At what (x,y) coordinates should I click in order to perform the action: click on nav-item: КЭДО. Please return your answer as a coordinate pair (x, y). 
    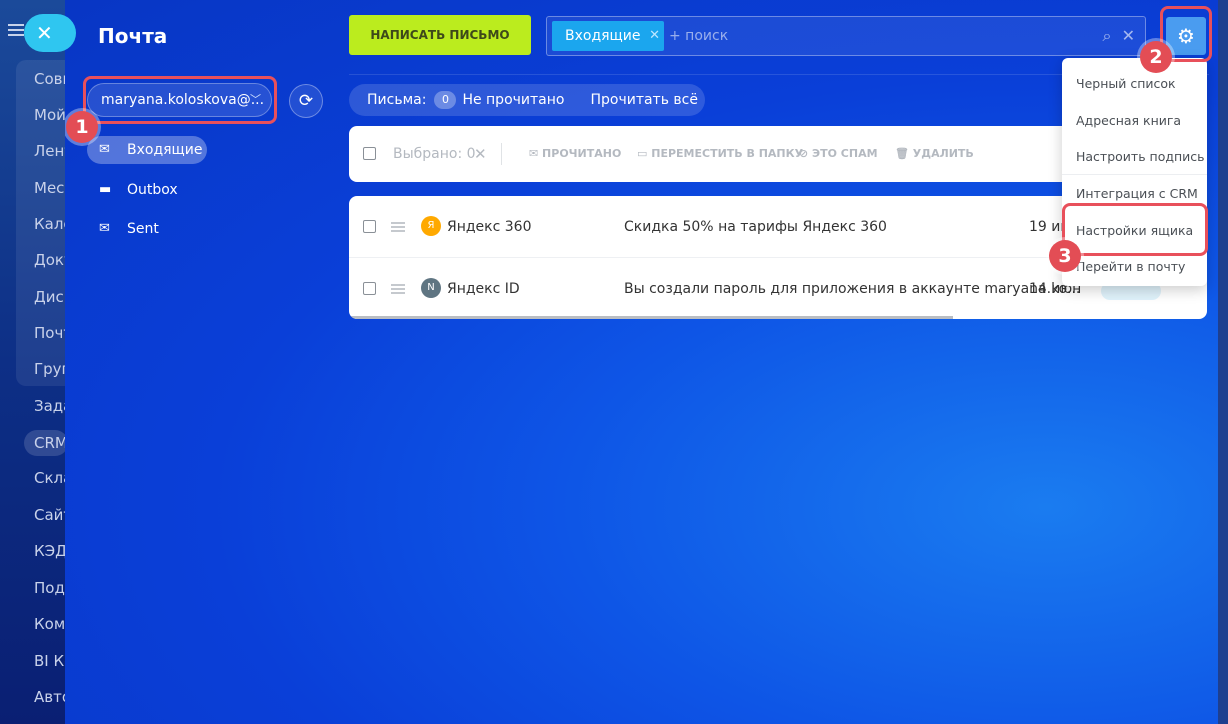
    Looking at the image, I should click on (50, 551).